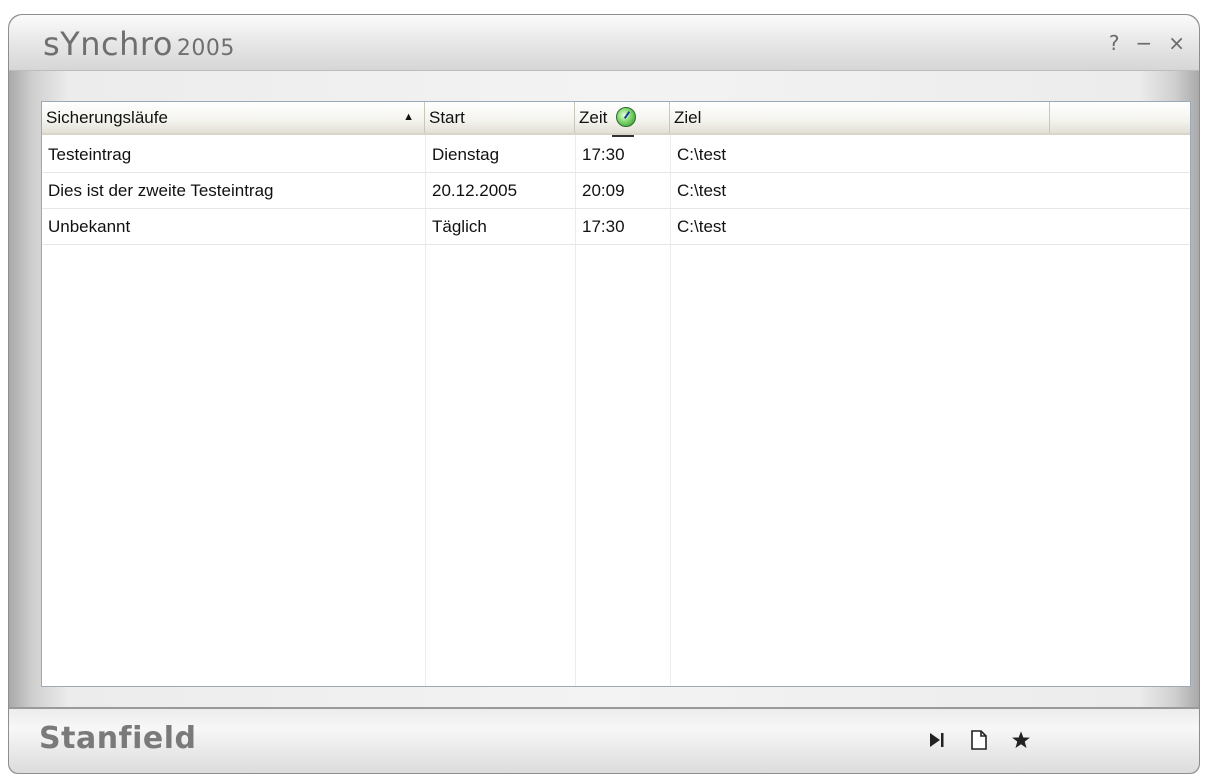  Describe the element at coordinates (107, 117) in the screenshot. I see `column-header-name-label: Sicherungsläufe` at that location.